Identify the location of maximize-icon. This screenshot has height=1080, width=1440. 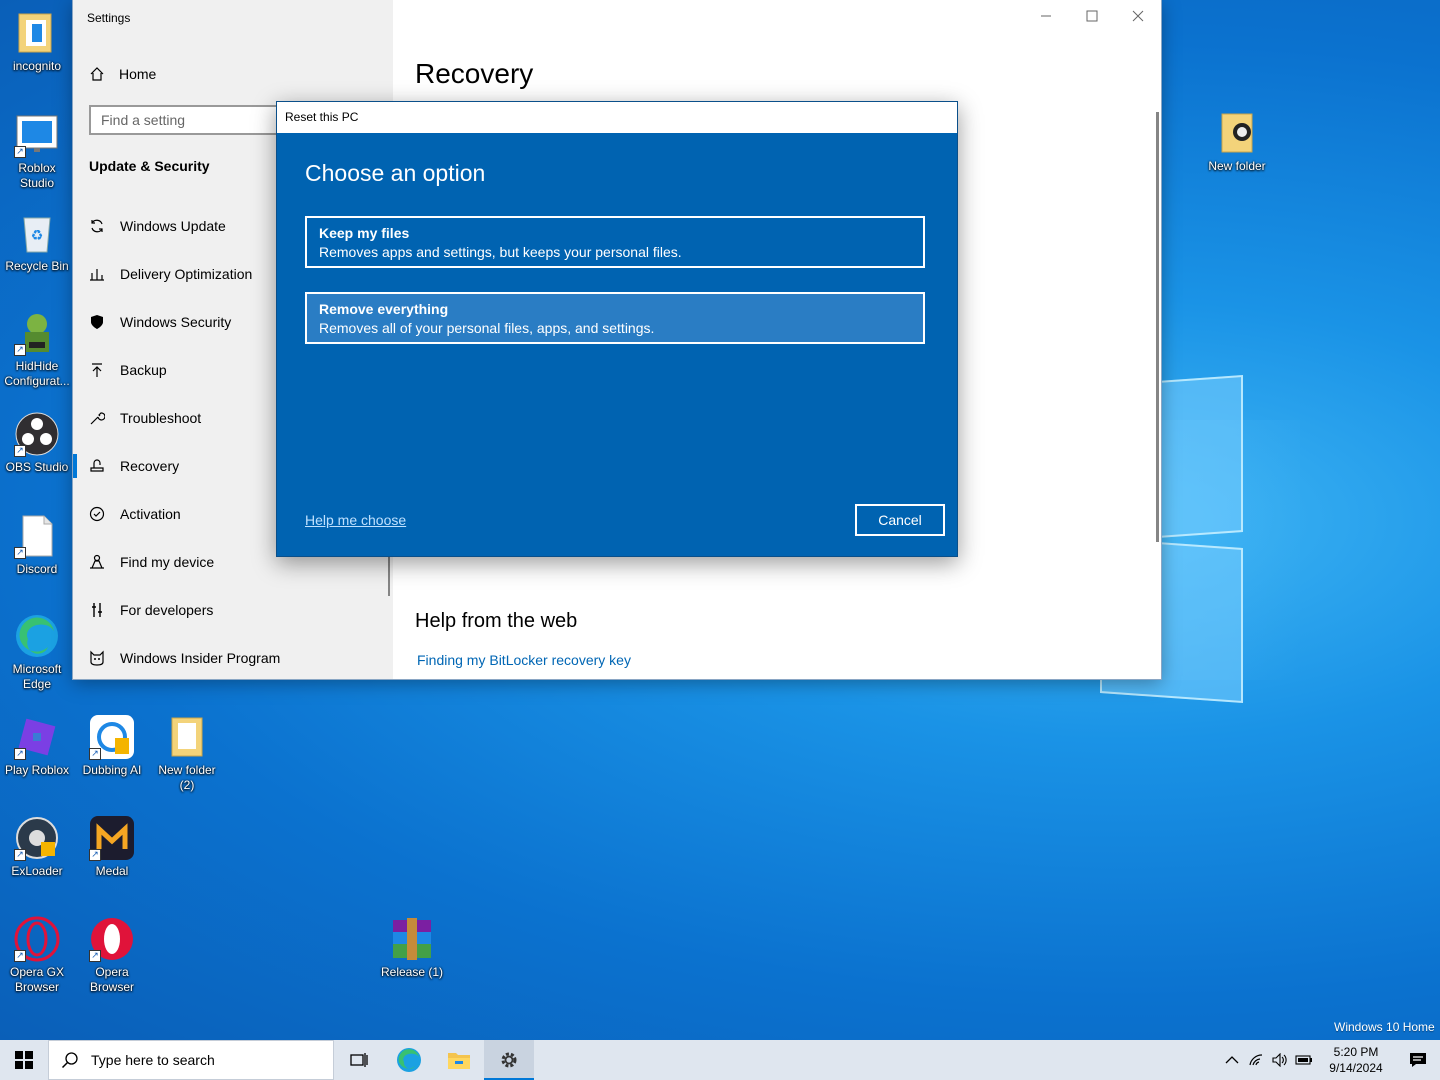
(1092, 16).